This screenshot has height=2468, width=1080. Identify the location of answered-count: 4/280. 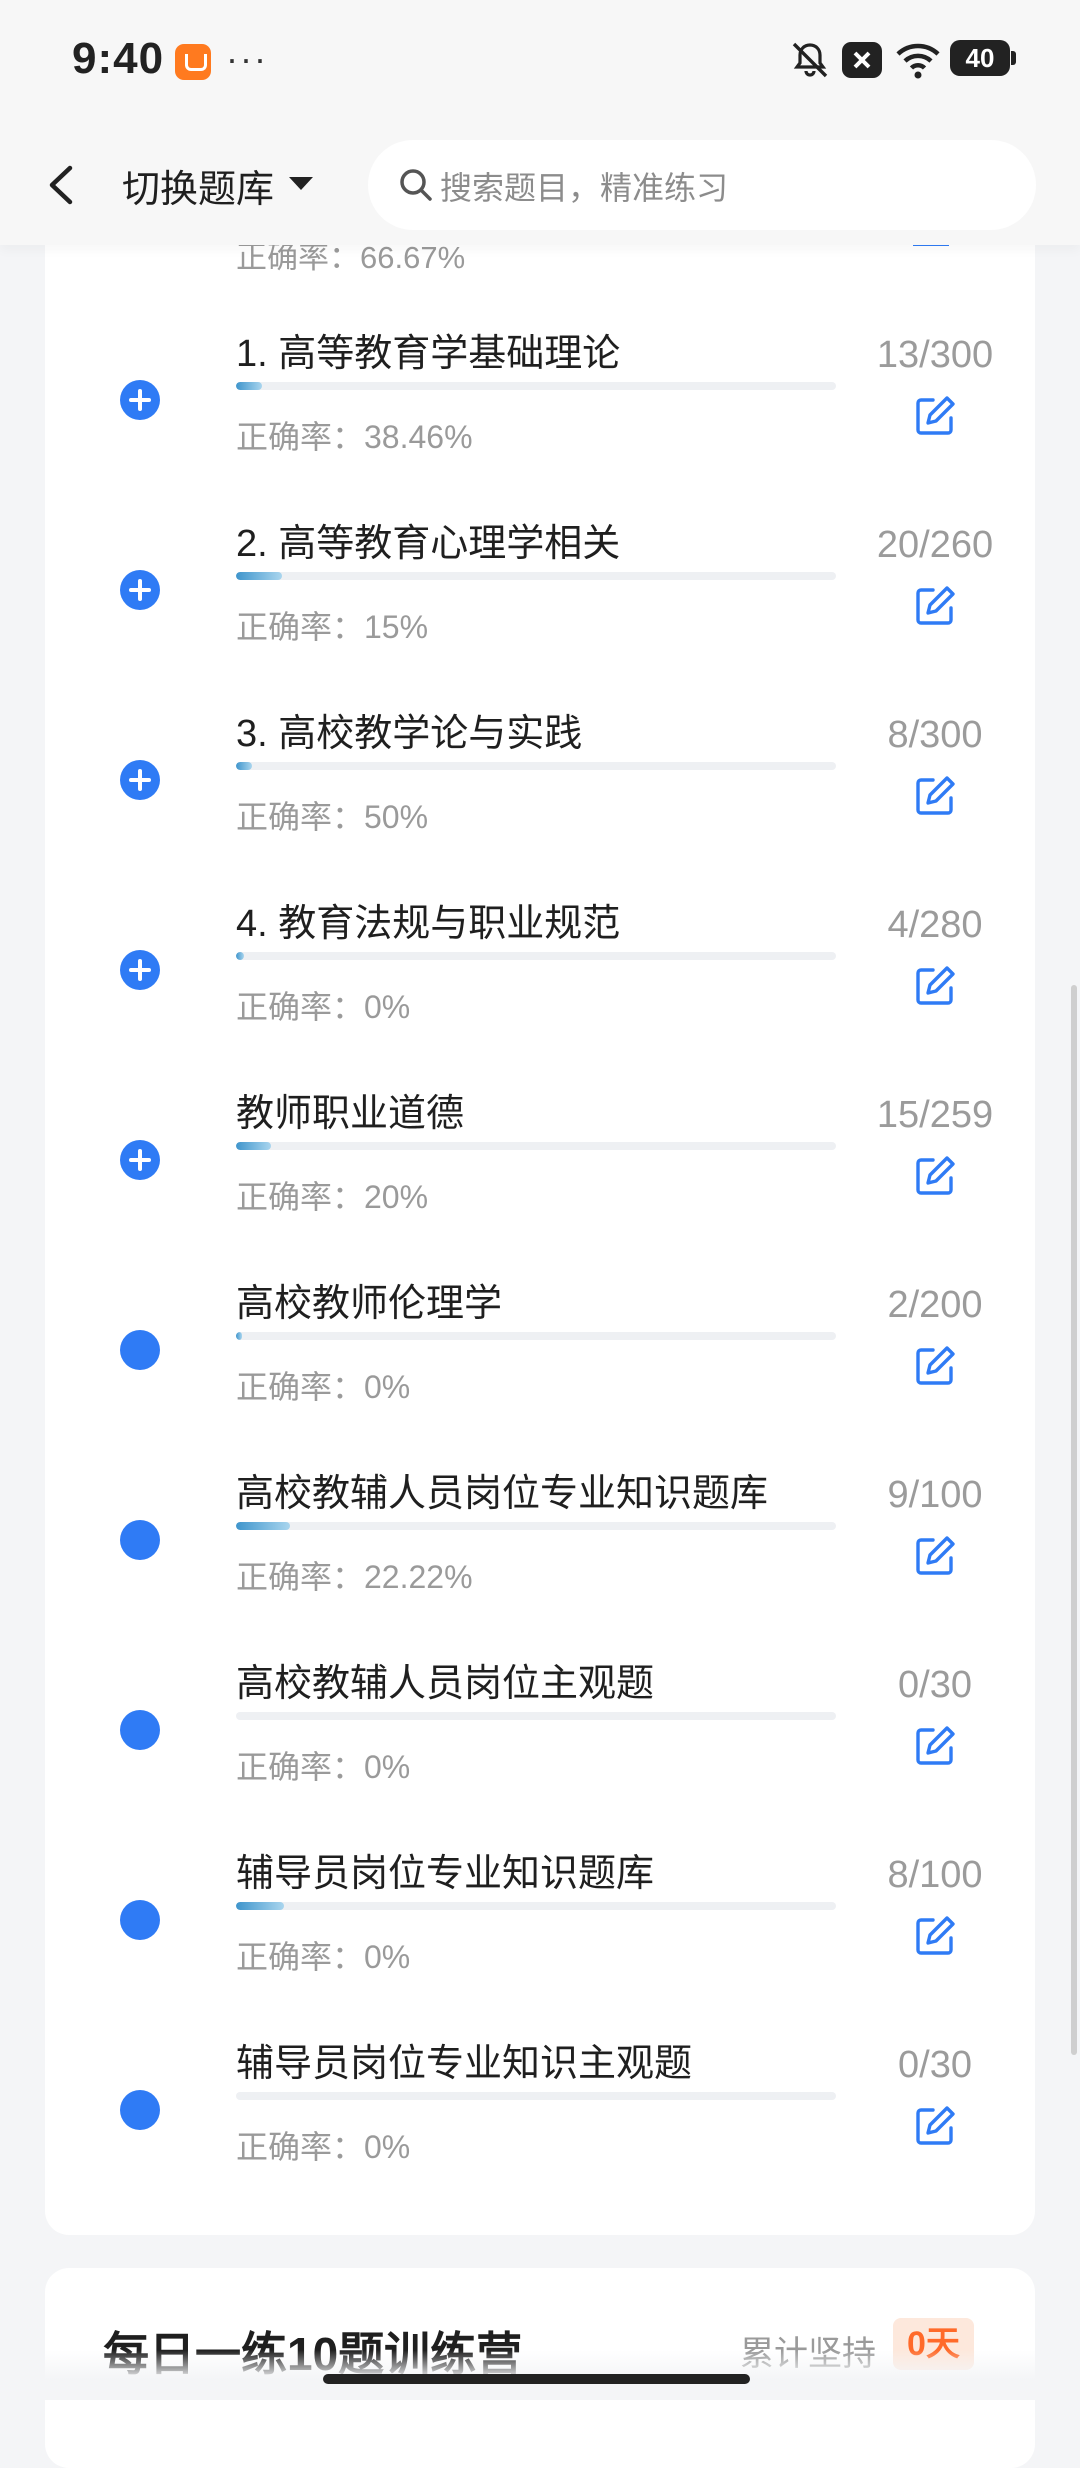
(935, 925).